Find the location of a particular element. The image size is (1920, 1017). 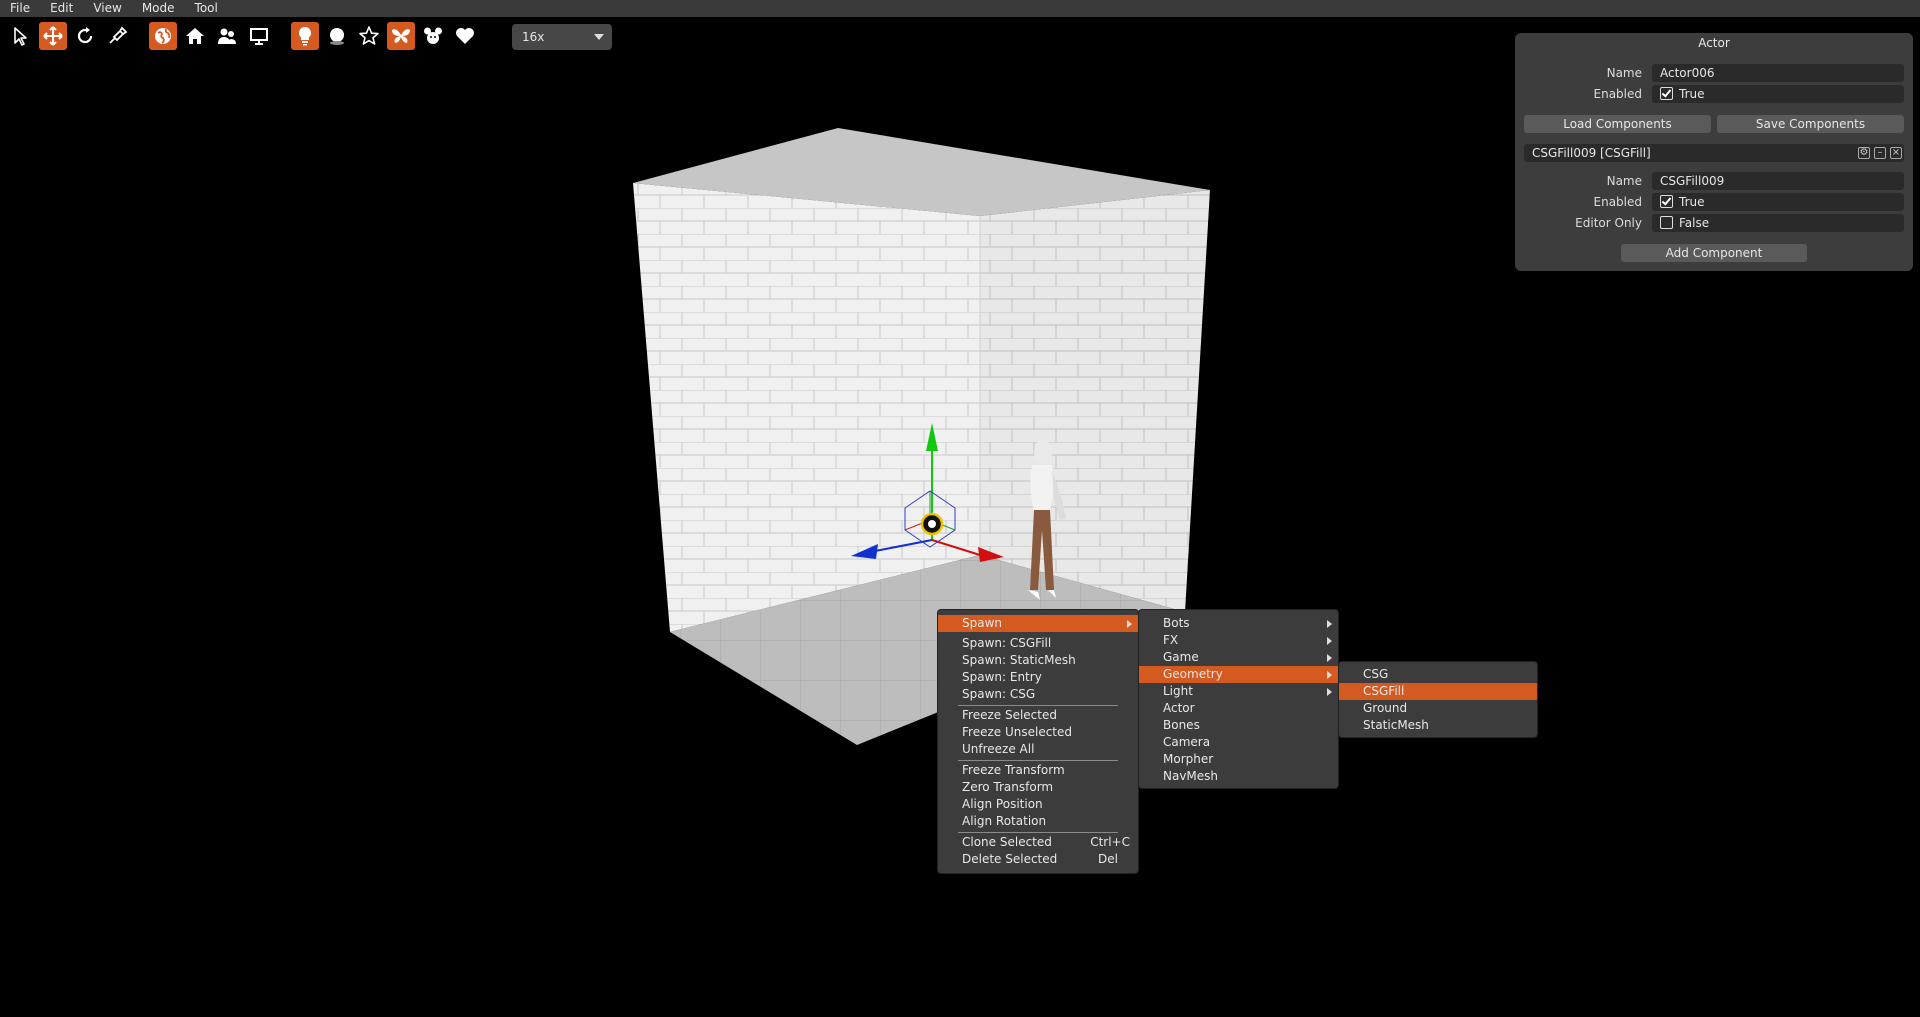

delete-shortcut: Del is located at coordinates (1108, 859).